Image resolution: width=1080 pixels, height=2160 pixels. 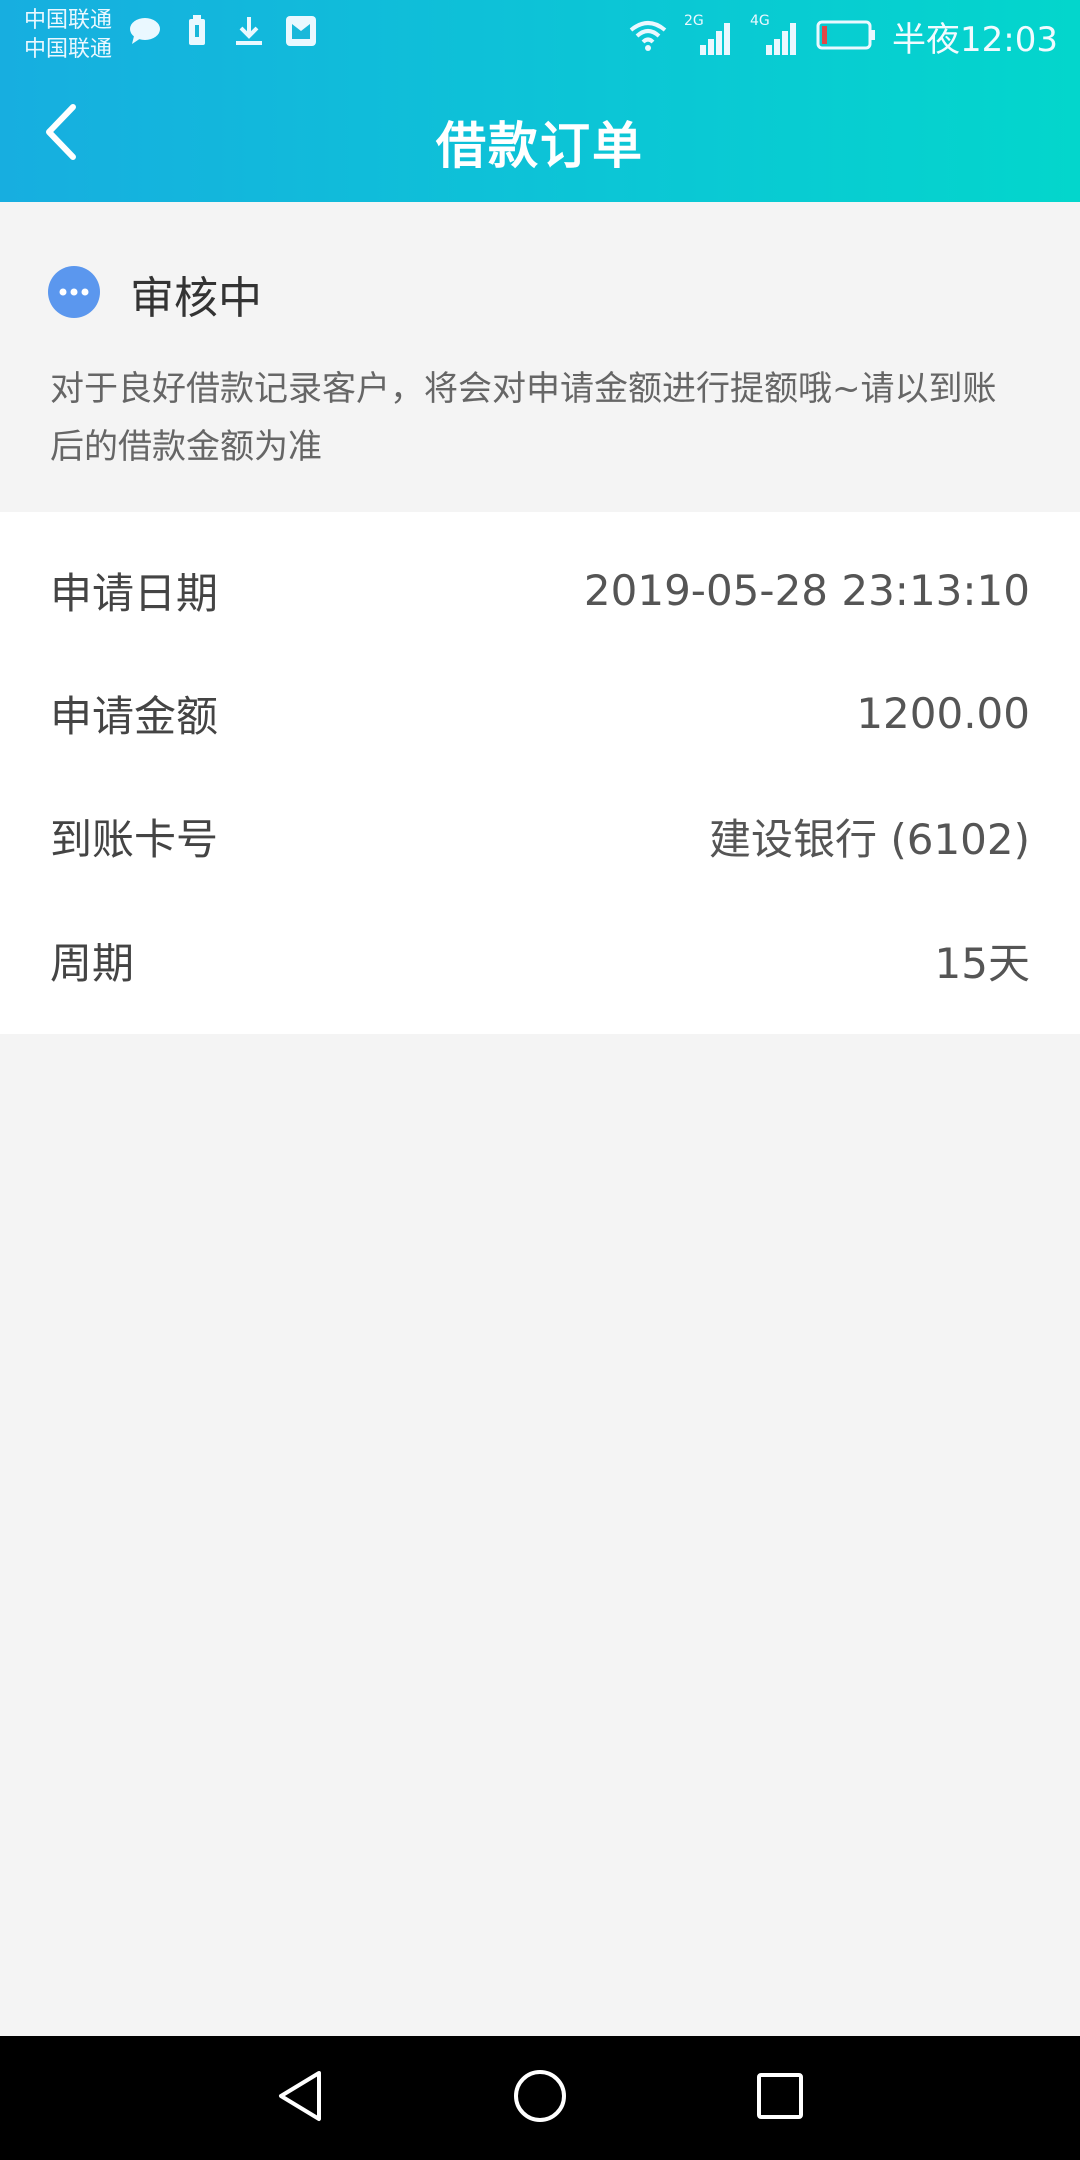 What do you see at coordinates (982, 963) in the screenshot?
I see `detail-value: 15天` at bounding box center [982, 963].